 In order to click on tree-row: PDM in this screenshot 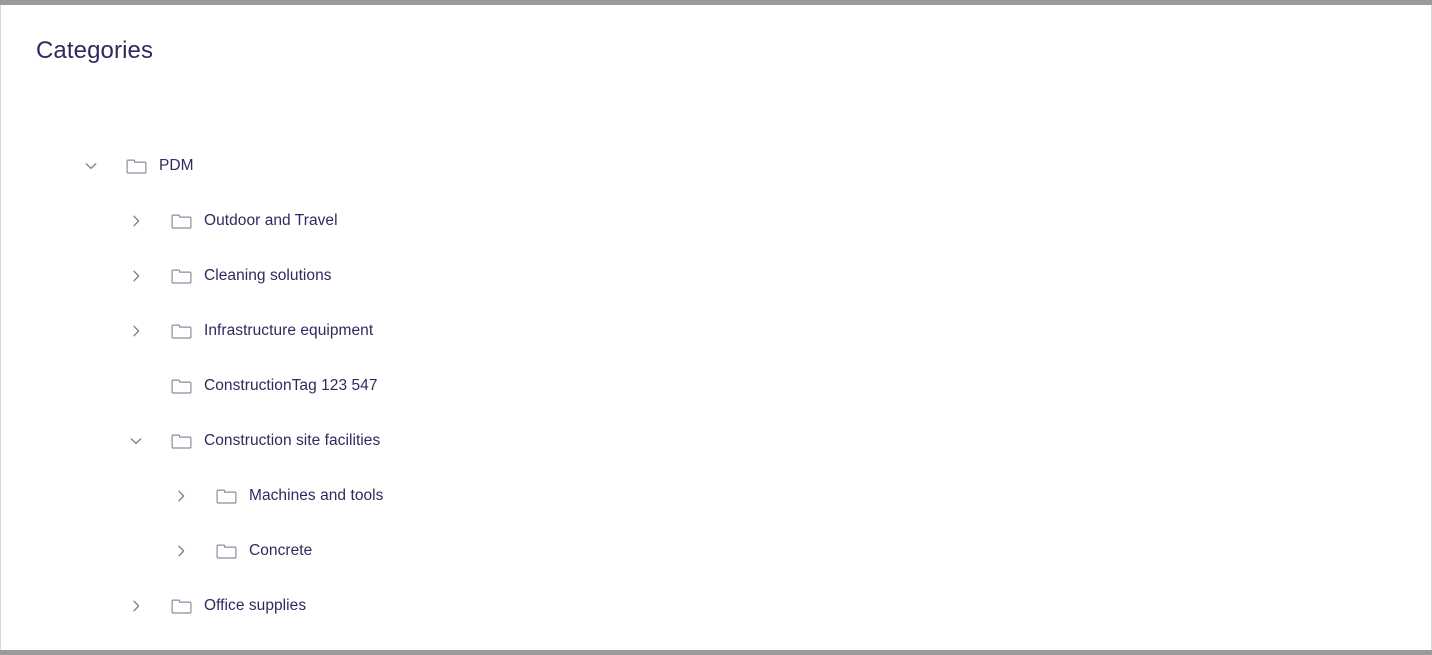, I will do `click(716, 165)`.